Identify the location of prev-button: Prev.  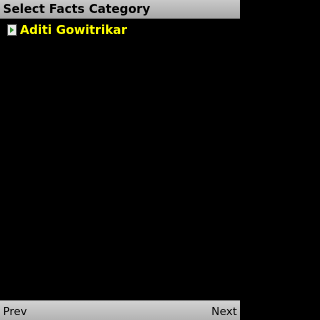
(15, 311).